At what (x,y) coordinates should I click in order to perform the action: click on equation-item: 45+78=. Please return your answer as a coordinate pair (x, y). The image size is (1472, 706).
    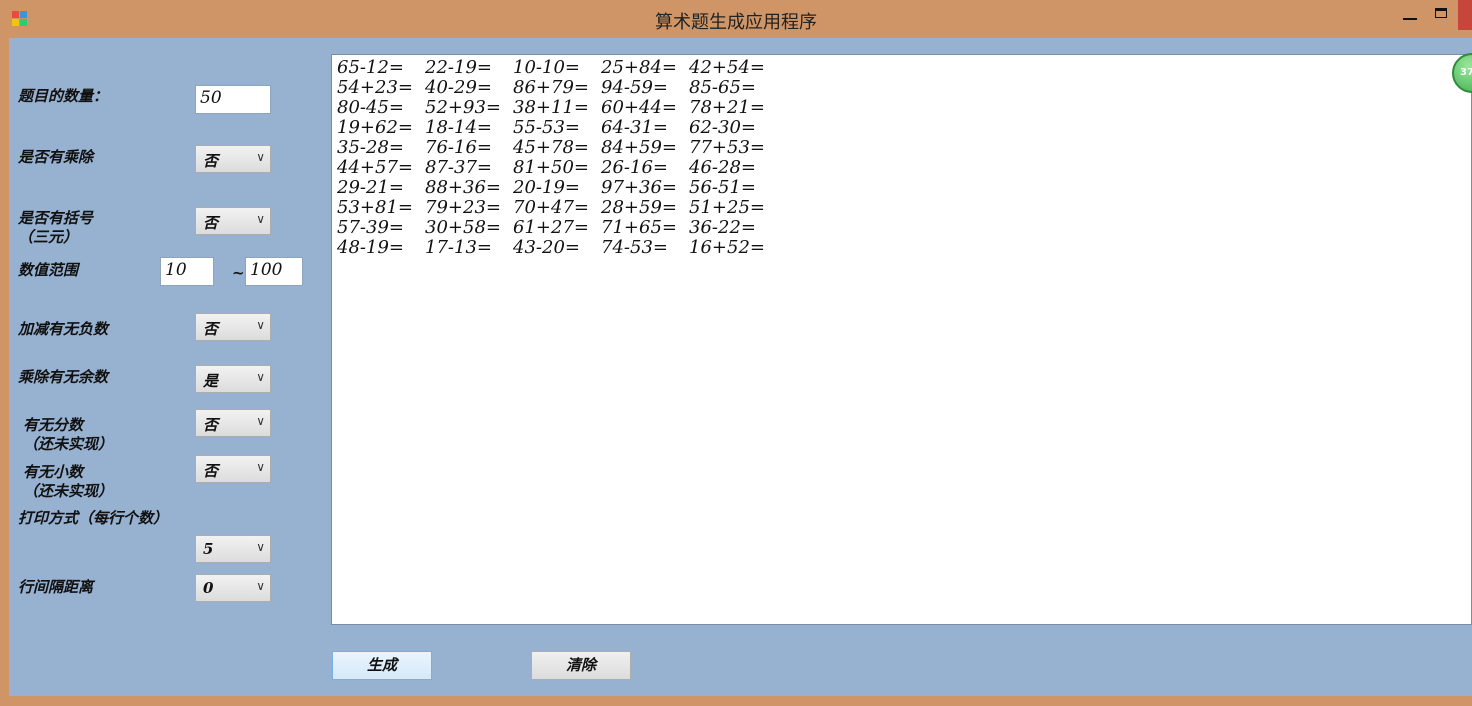
    Looking at the image, I should click on (551, 147).